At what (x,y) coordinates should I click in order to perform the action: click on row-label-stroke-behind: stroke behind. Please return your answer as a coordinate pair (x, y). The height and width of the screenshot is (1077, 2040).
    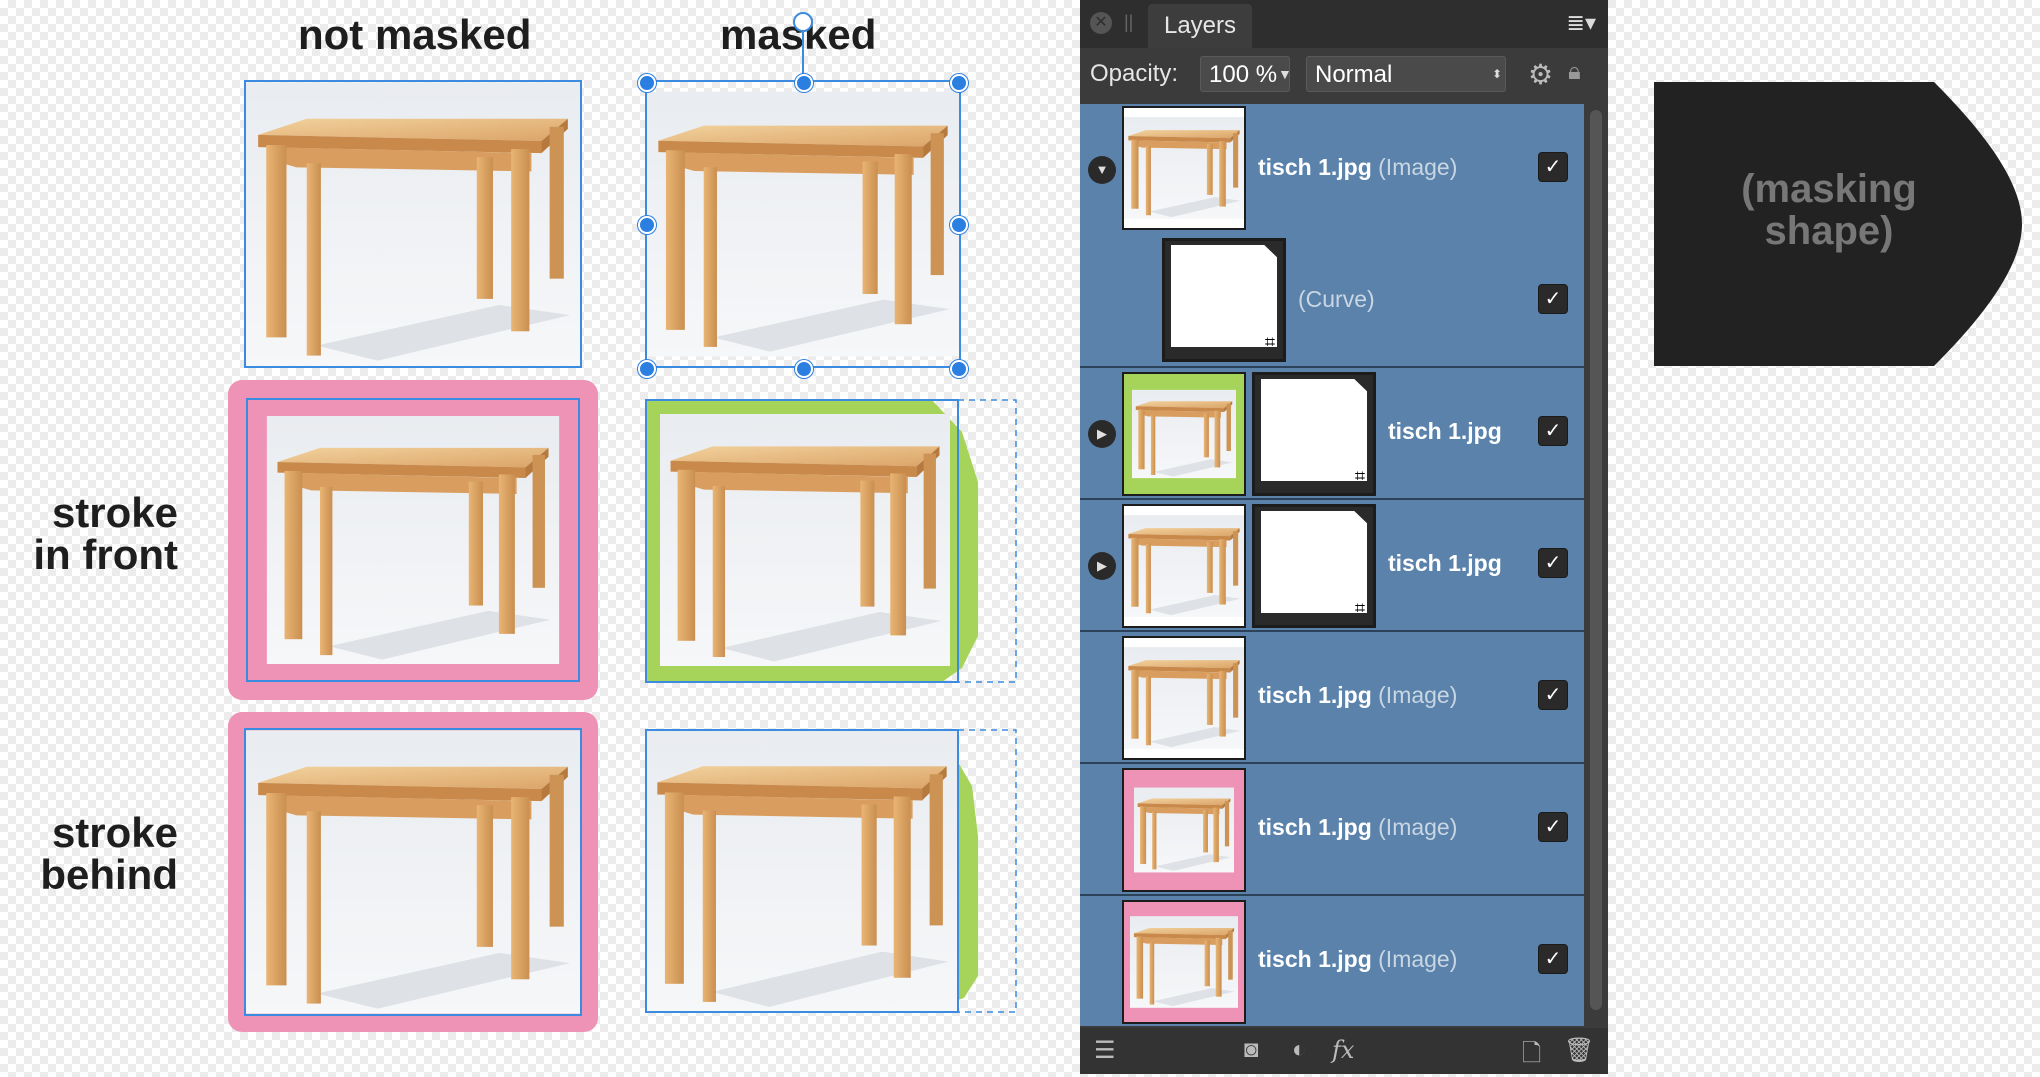
    Looking at the image, I should click on (89, 854).